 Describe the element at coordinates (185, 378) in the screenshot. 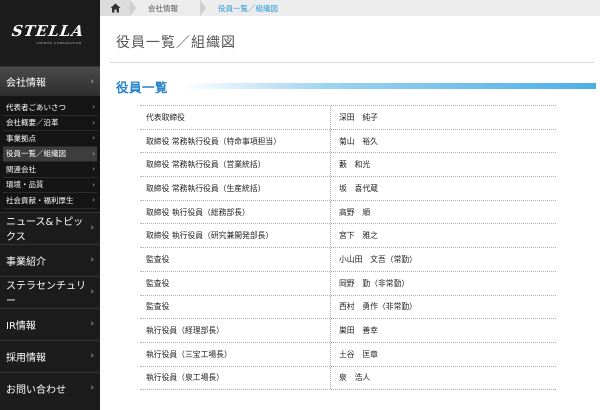

I see `officer-role: 執行役員（泉工場長）` at that location.